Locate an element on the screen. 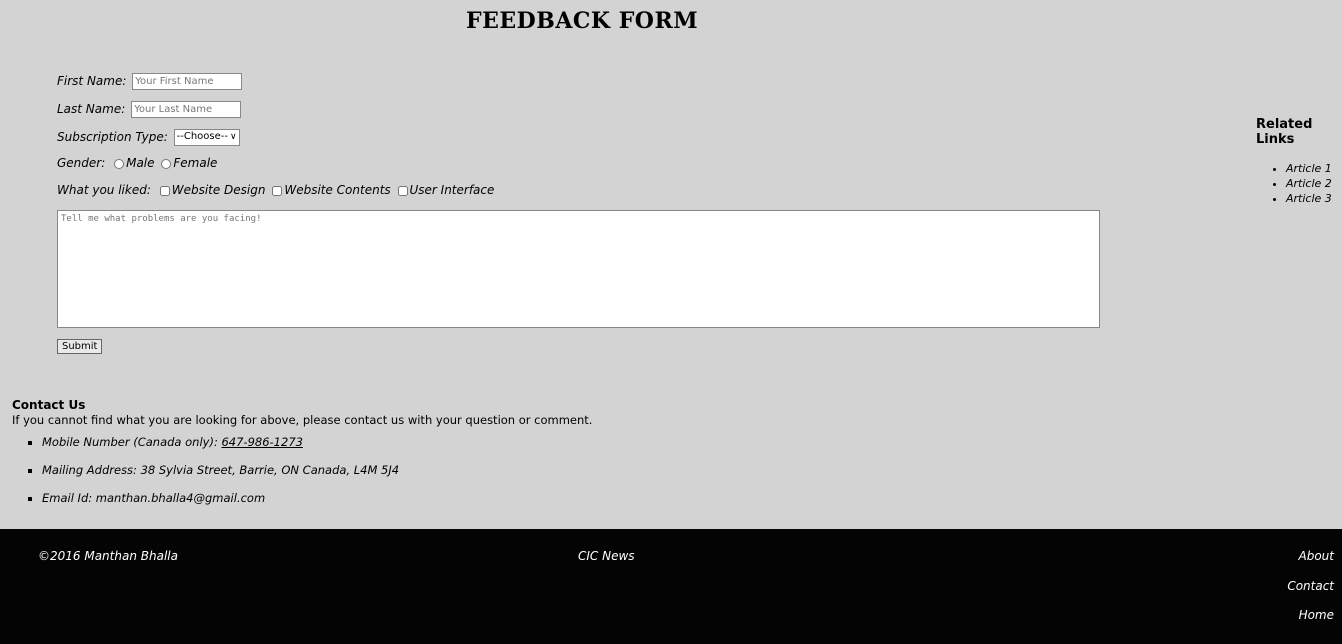 This screenshot has width=1342, height=644. liked-website-contents-checkbox is located at coordinates (277, 190).